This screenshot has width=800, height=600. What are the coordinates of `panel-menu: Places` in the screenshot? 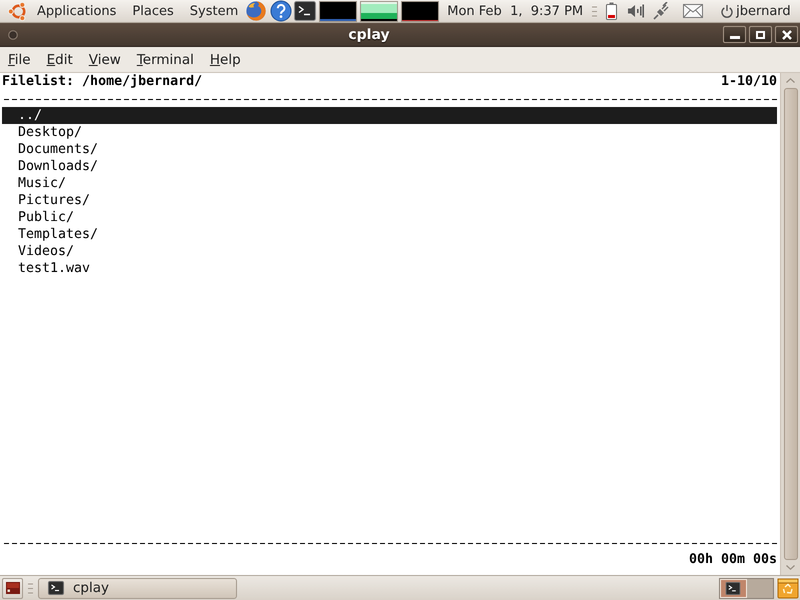 It's located at (153, 11).